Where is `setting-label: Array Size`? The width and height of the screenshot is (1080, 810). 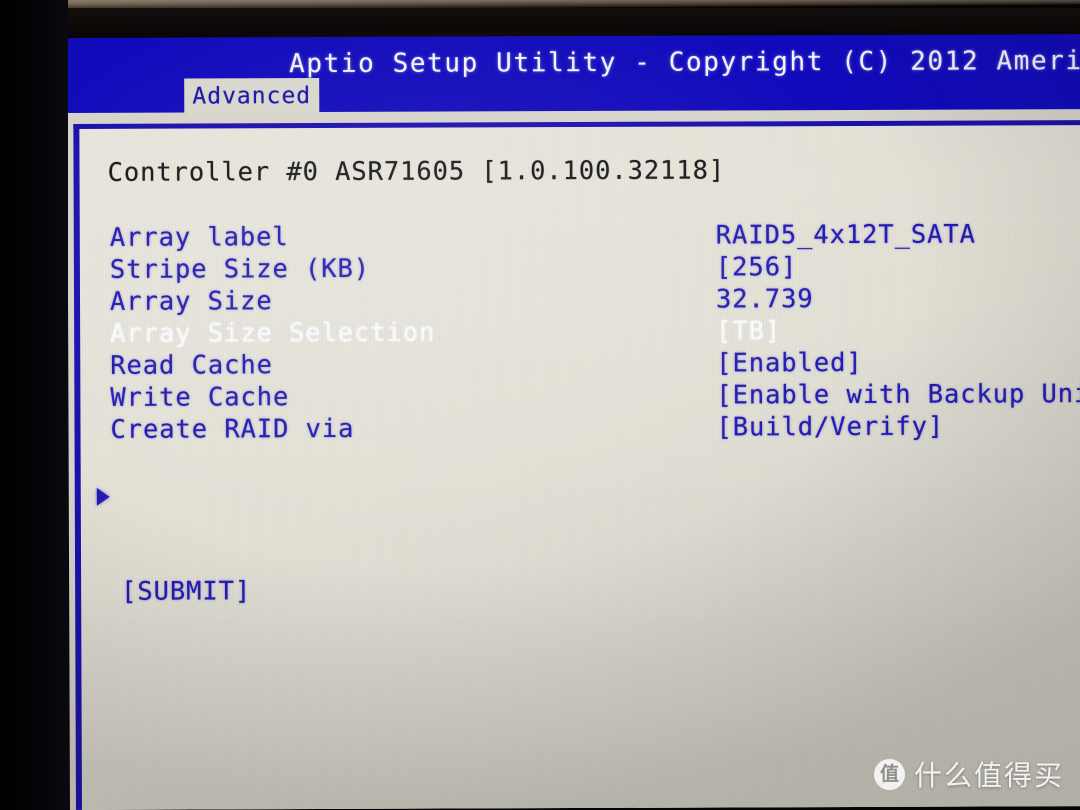
setting-label: Array Size is located at coordinates (191, 301).